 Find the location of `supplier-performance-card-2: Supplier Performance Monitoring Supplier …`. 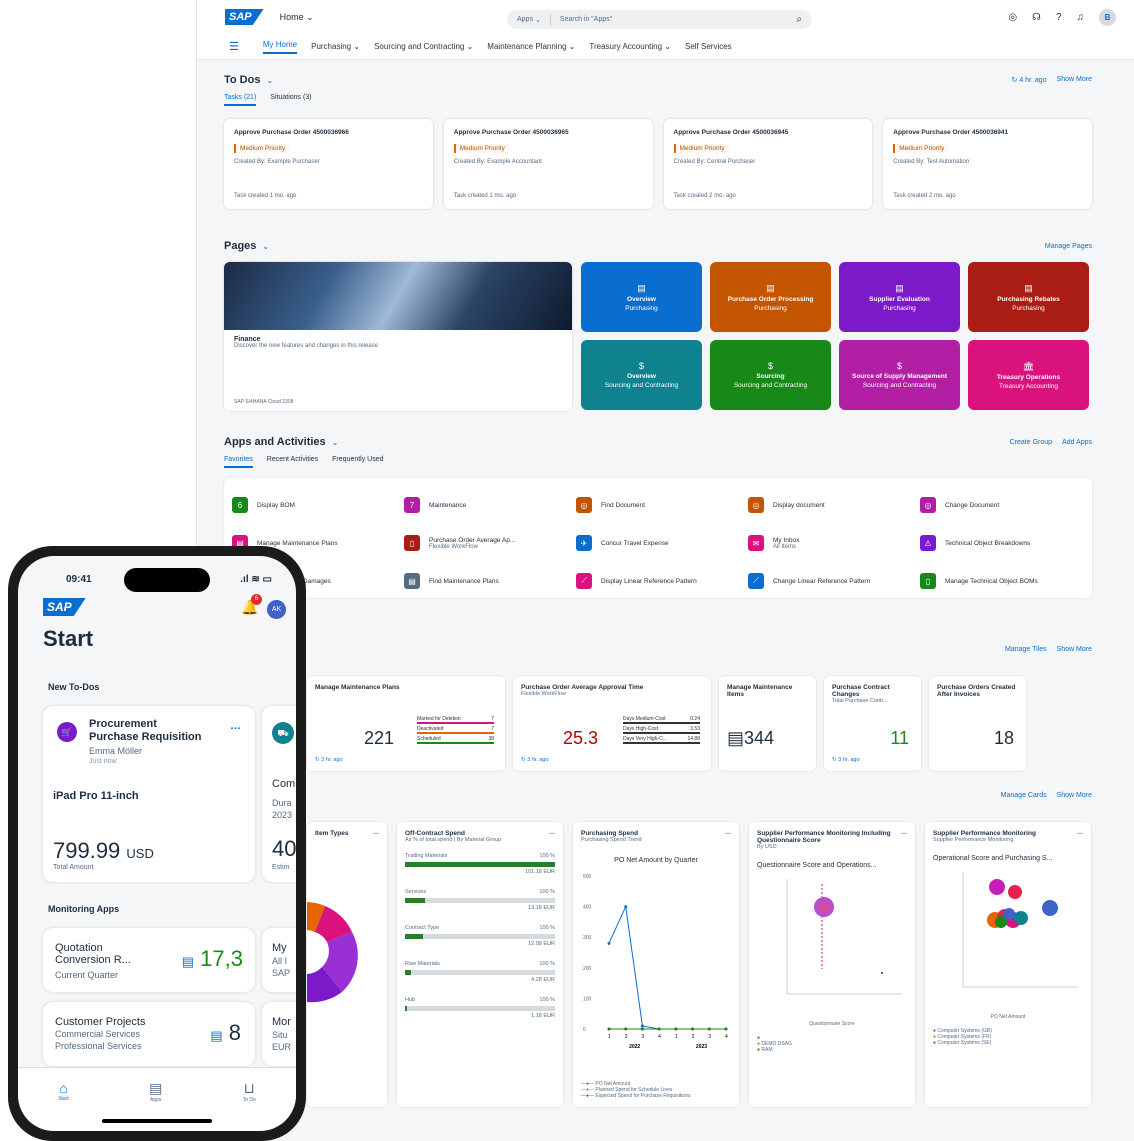

supplier-performance-card-2: Supplier Performance Monitoring Supplier … is located at coordinates (1008, 964).